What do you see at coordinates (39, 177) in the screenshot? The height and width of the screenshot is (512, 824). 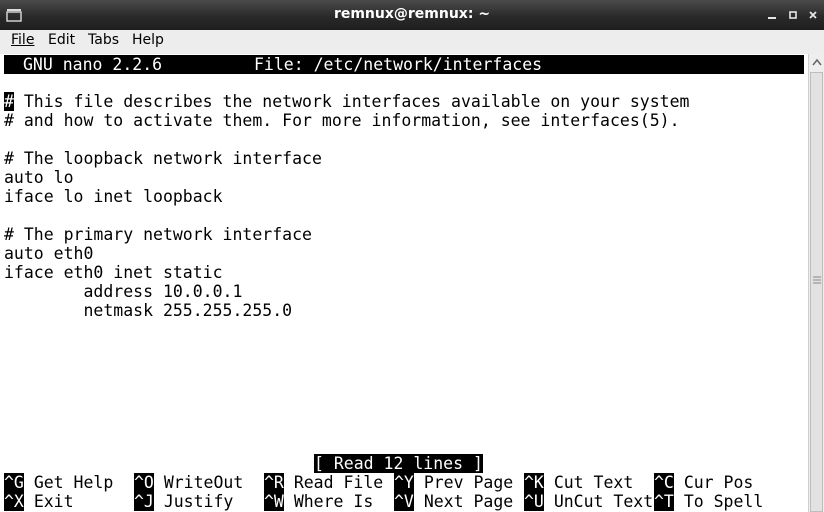 I see `file-line-5: auto lo` at bounding box center [39, 177].